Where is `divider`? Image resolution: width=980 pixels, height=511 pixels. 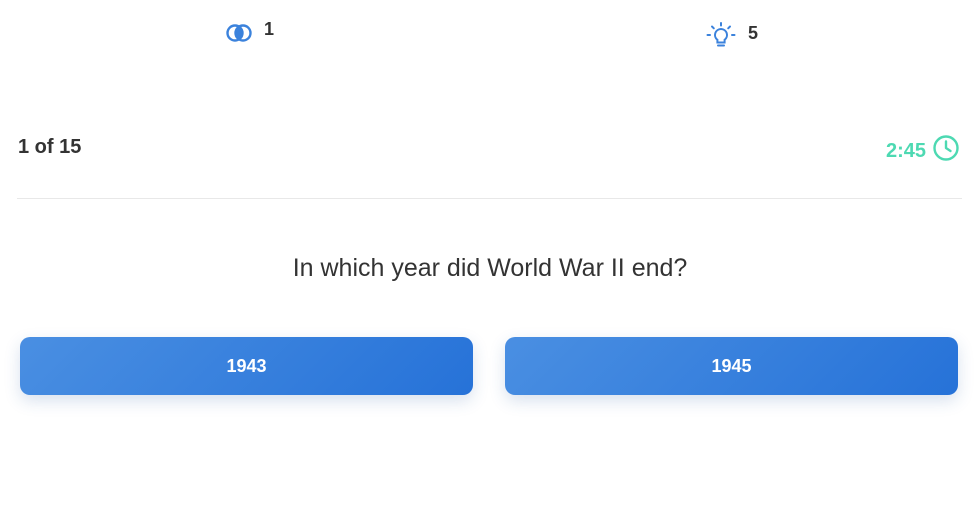 divider is located at coordinates (489, 198).